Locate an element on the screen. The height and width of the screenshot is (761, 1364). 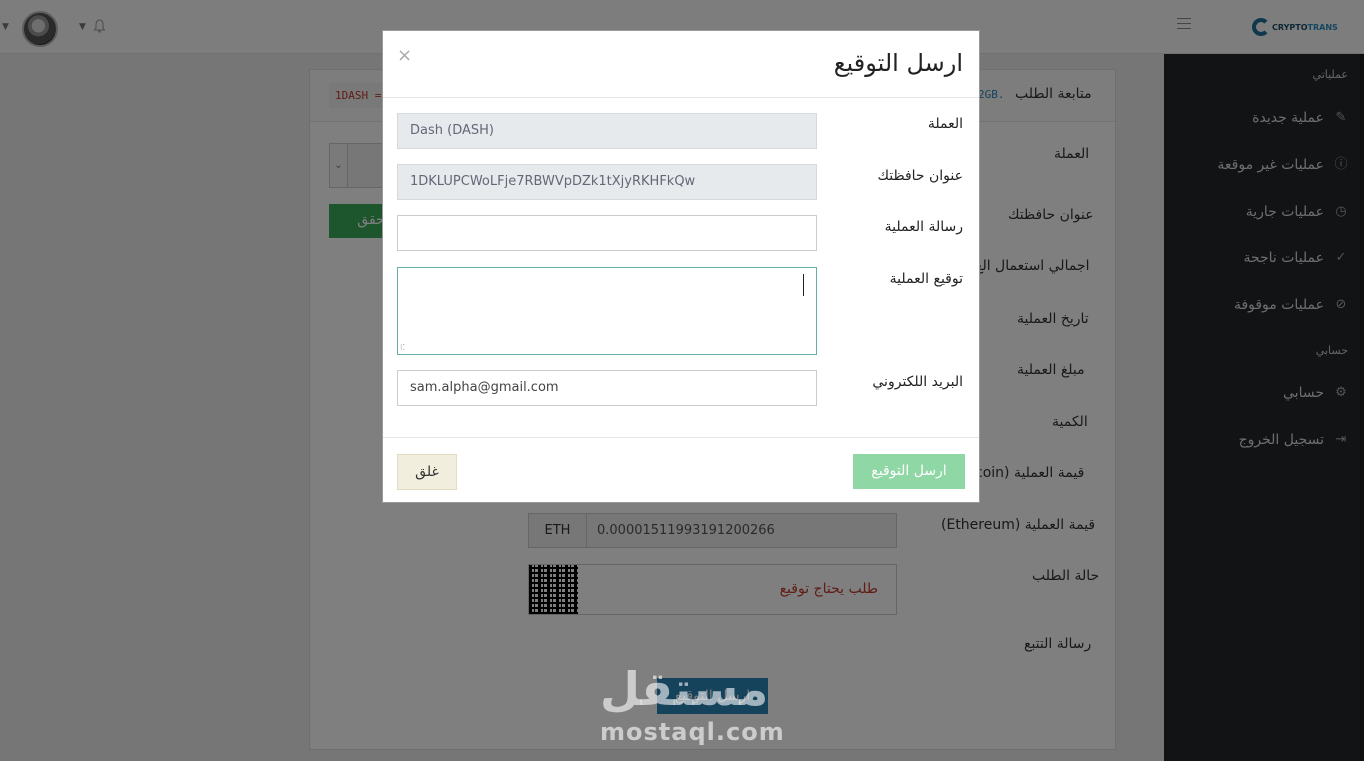
send-signature-button: ارسل التوقيع is located at coordinates (909, 471).